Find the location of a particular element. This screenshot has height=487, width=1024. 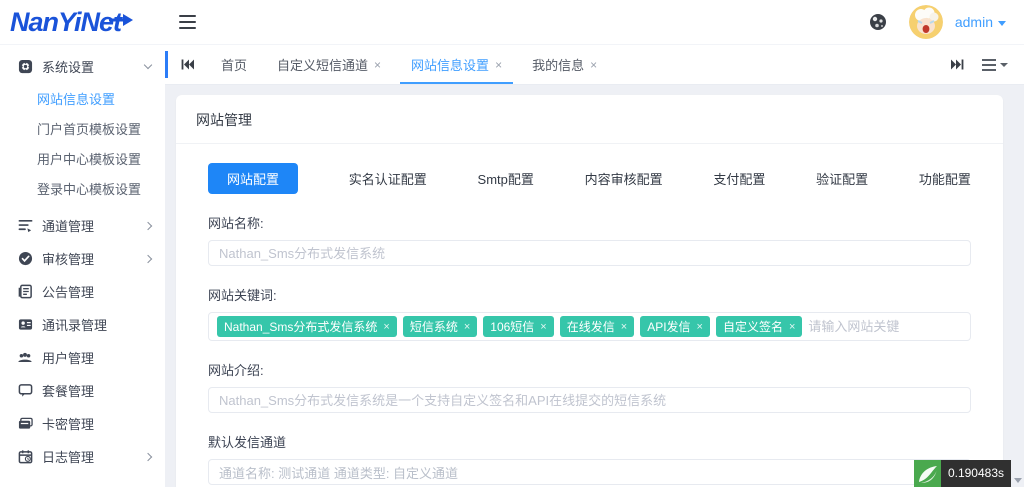

tabs-menu-button is located at coordinates (995, 64).